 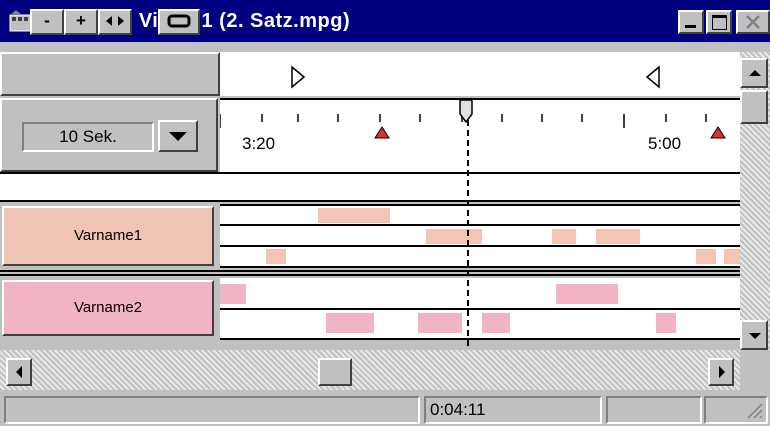 I want to click on arrow-down-icon, so click(x=755, y=336).